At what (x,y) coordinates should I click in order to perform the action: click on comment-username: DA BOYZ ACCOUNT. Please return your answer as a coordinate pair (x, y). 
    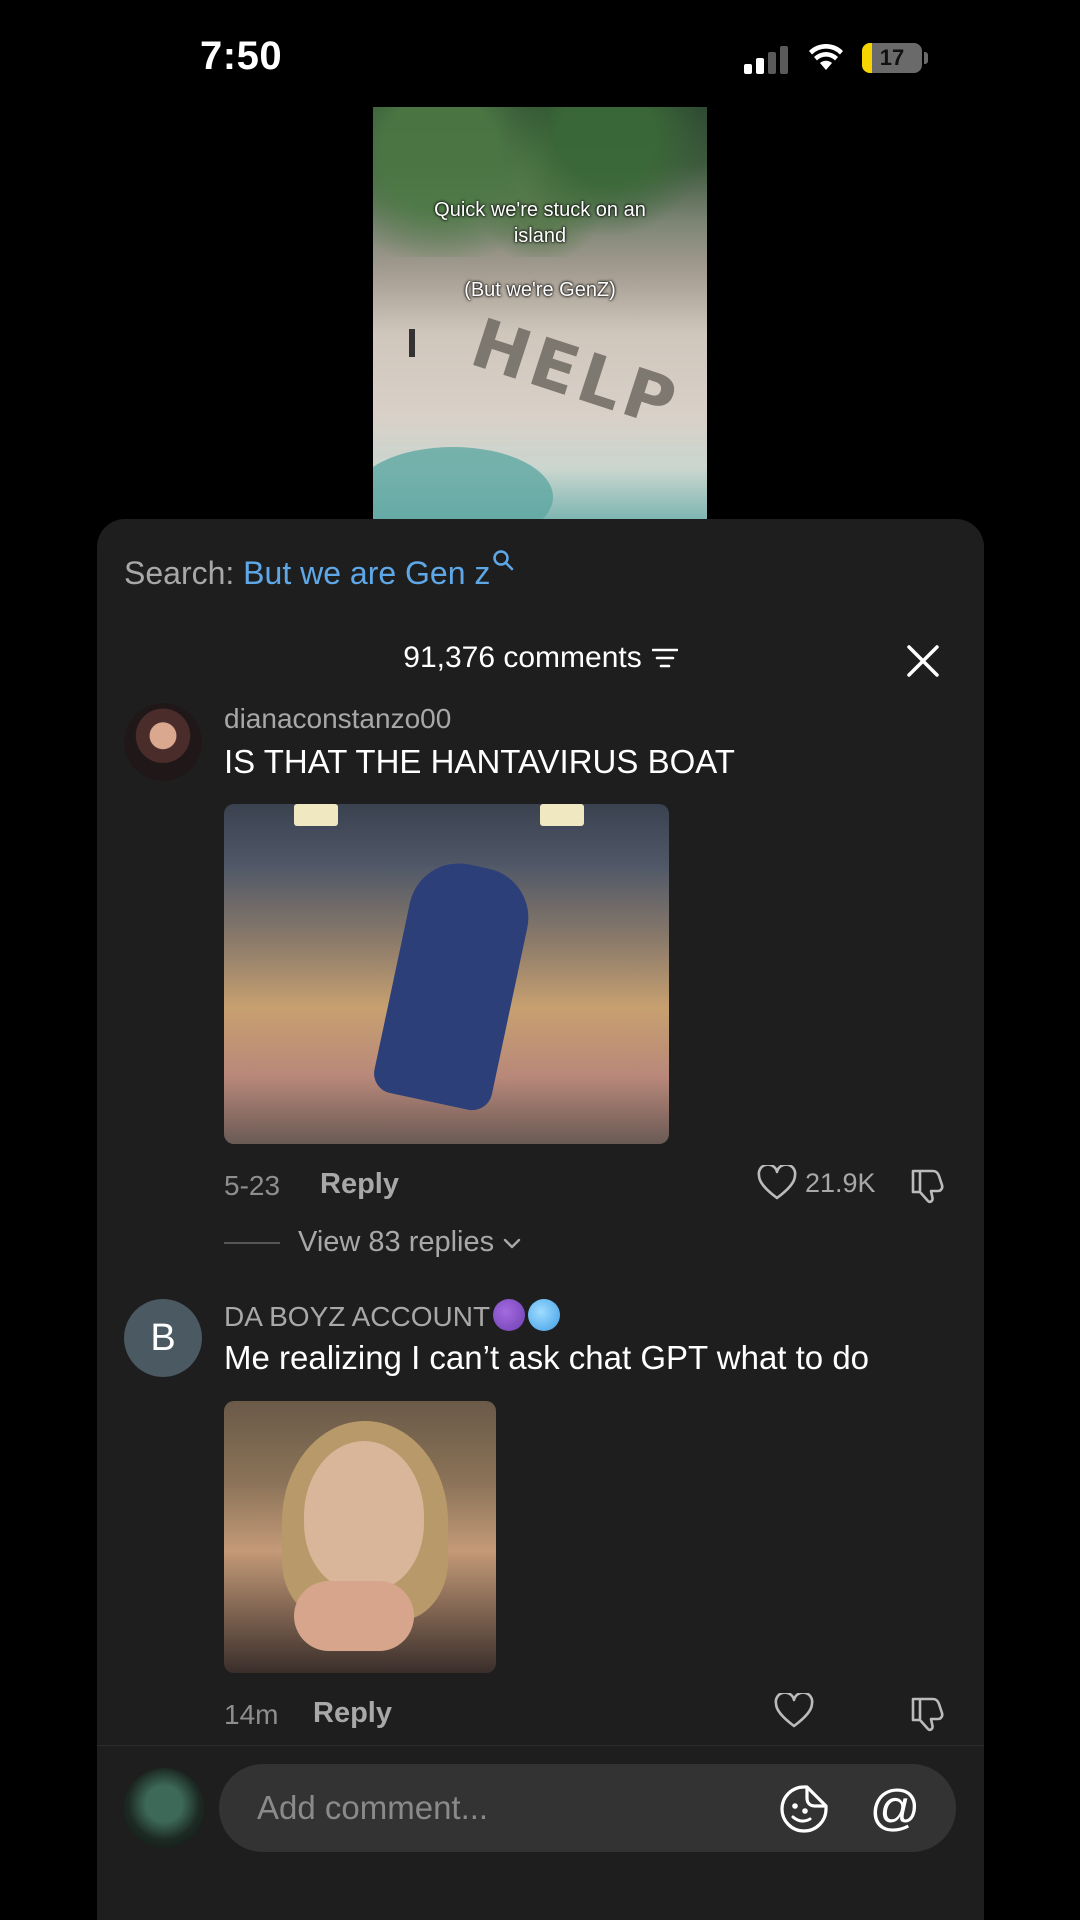
    Looking at the image, I should click on (357, 1316).